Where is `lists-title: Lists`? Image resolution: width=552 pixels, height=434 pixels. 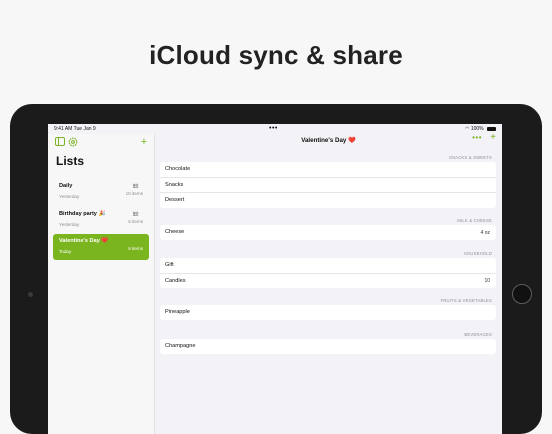 lists-title: Lists is located at coordinates (70, 161).